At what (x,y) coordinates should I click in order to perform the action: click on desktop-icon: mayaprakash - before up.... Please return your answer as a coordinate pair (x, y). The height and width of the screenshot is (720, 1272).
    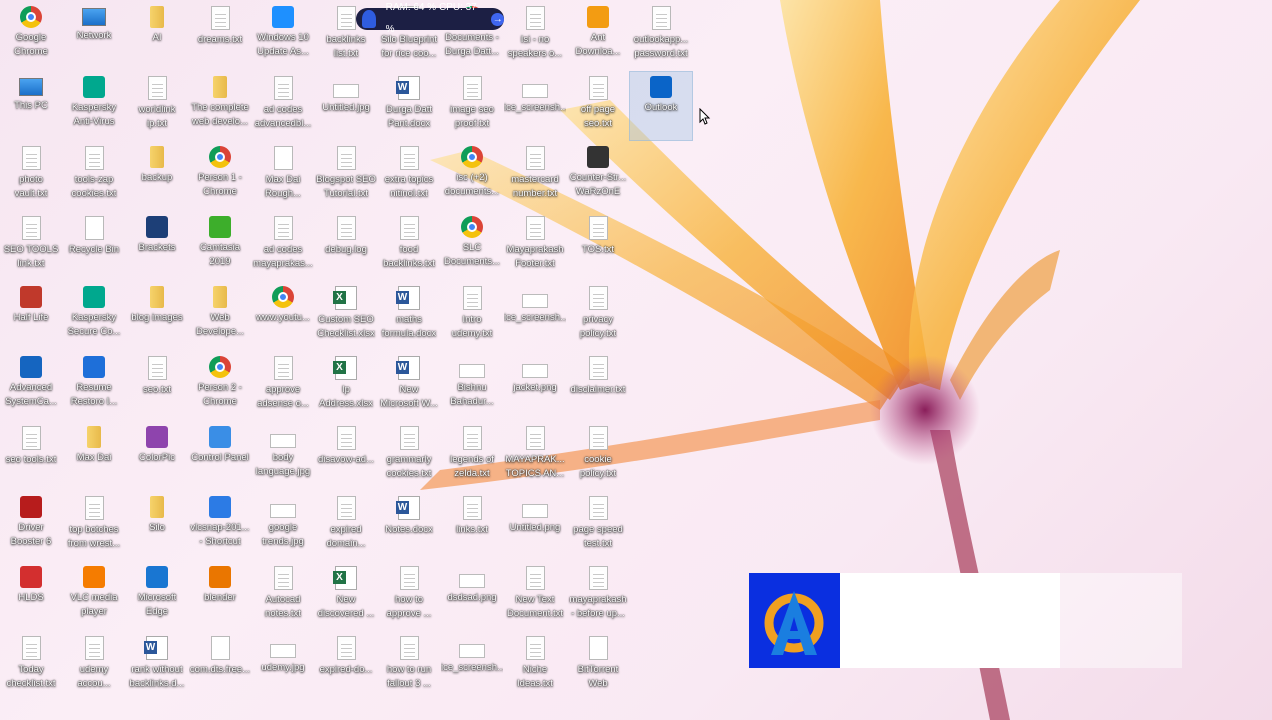
    Looking at the image, I should click on (598, 596).